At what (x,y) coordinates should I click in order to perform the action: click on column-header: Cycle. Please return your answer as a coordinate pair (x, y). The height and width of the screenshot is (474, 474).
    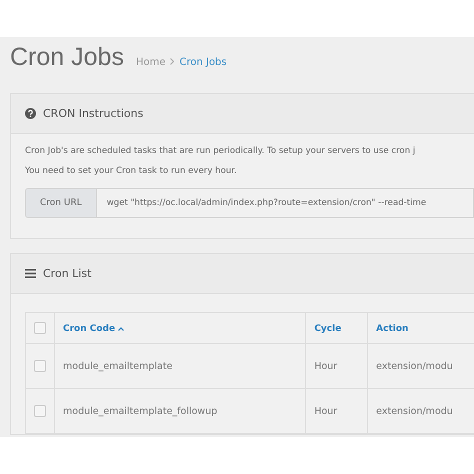
    Looking at the image, I should click on (328, 329).